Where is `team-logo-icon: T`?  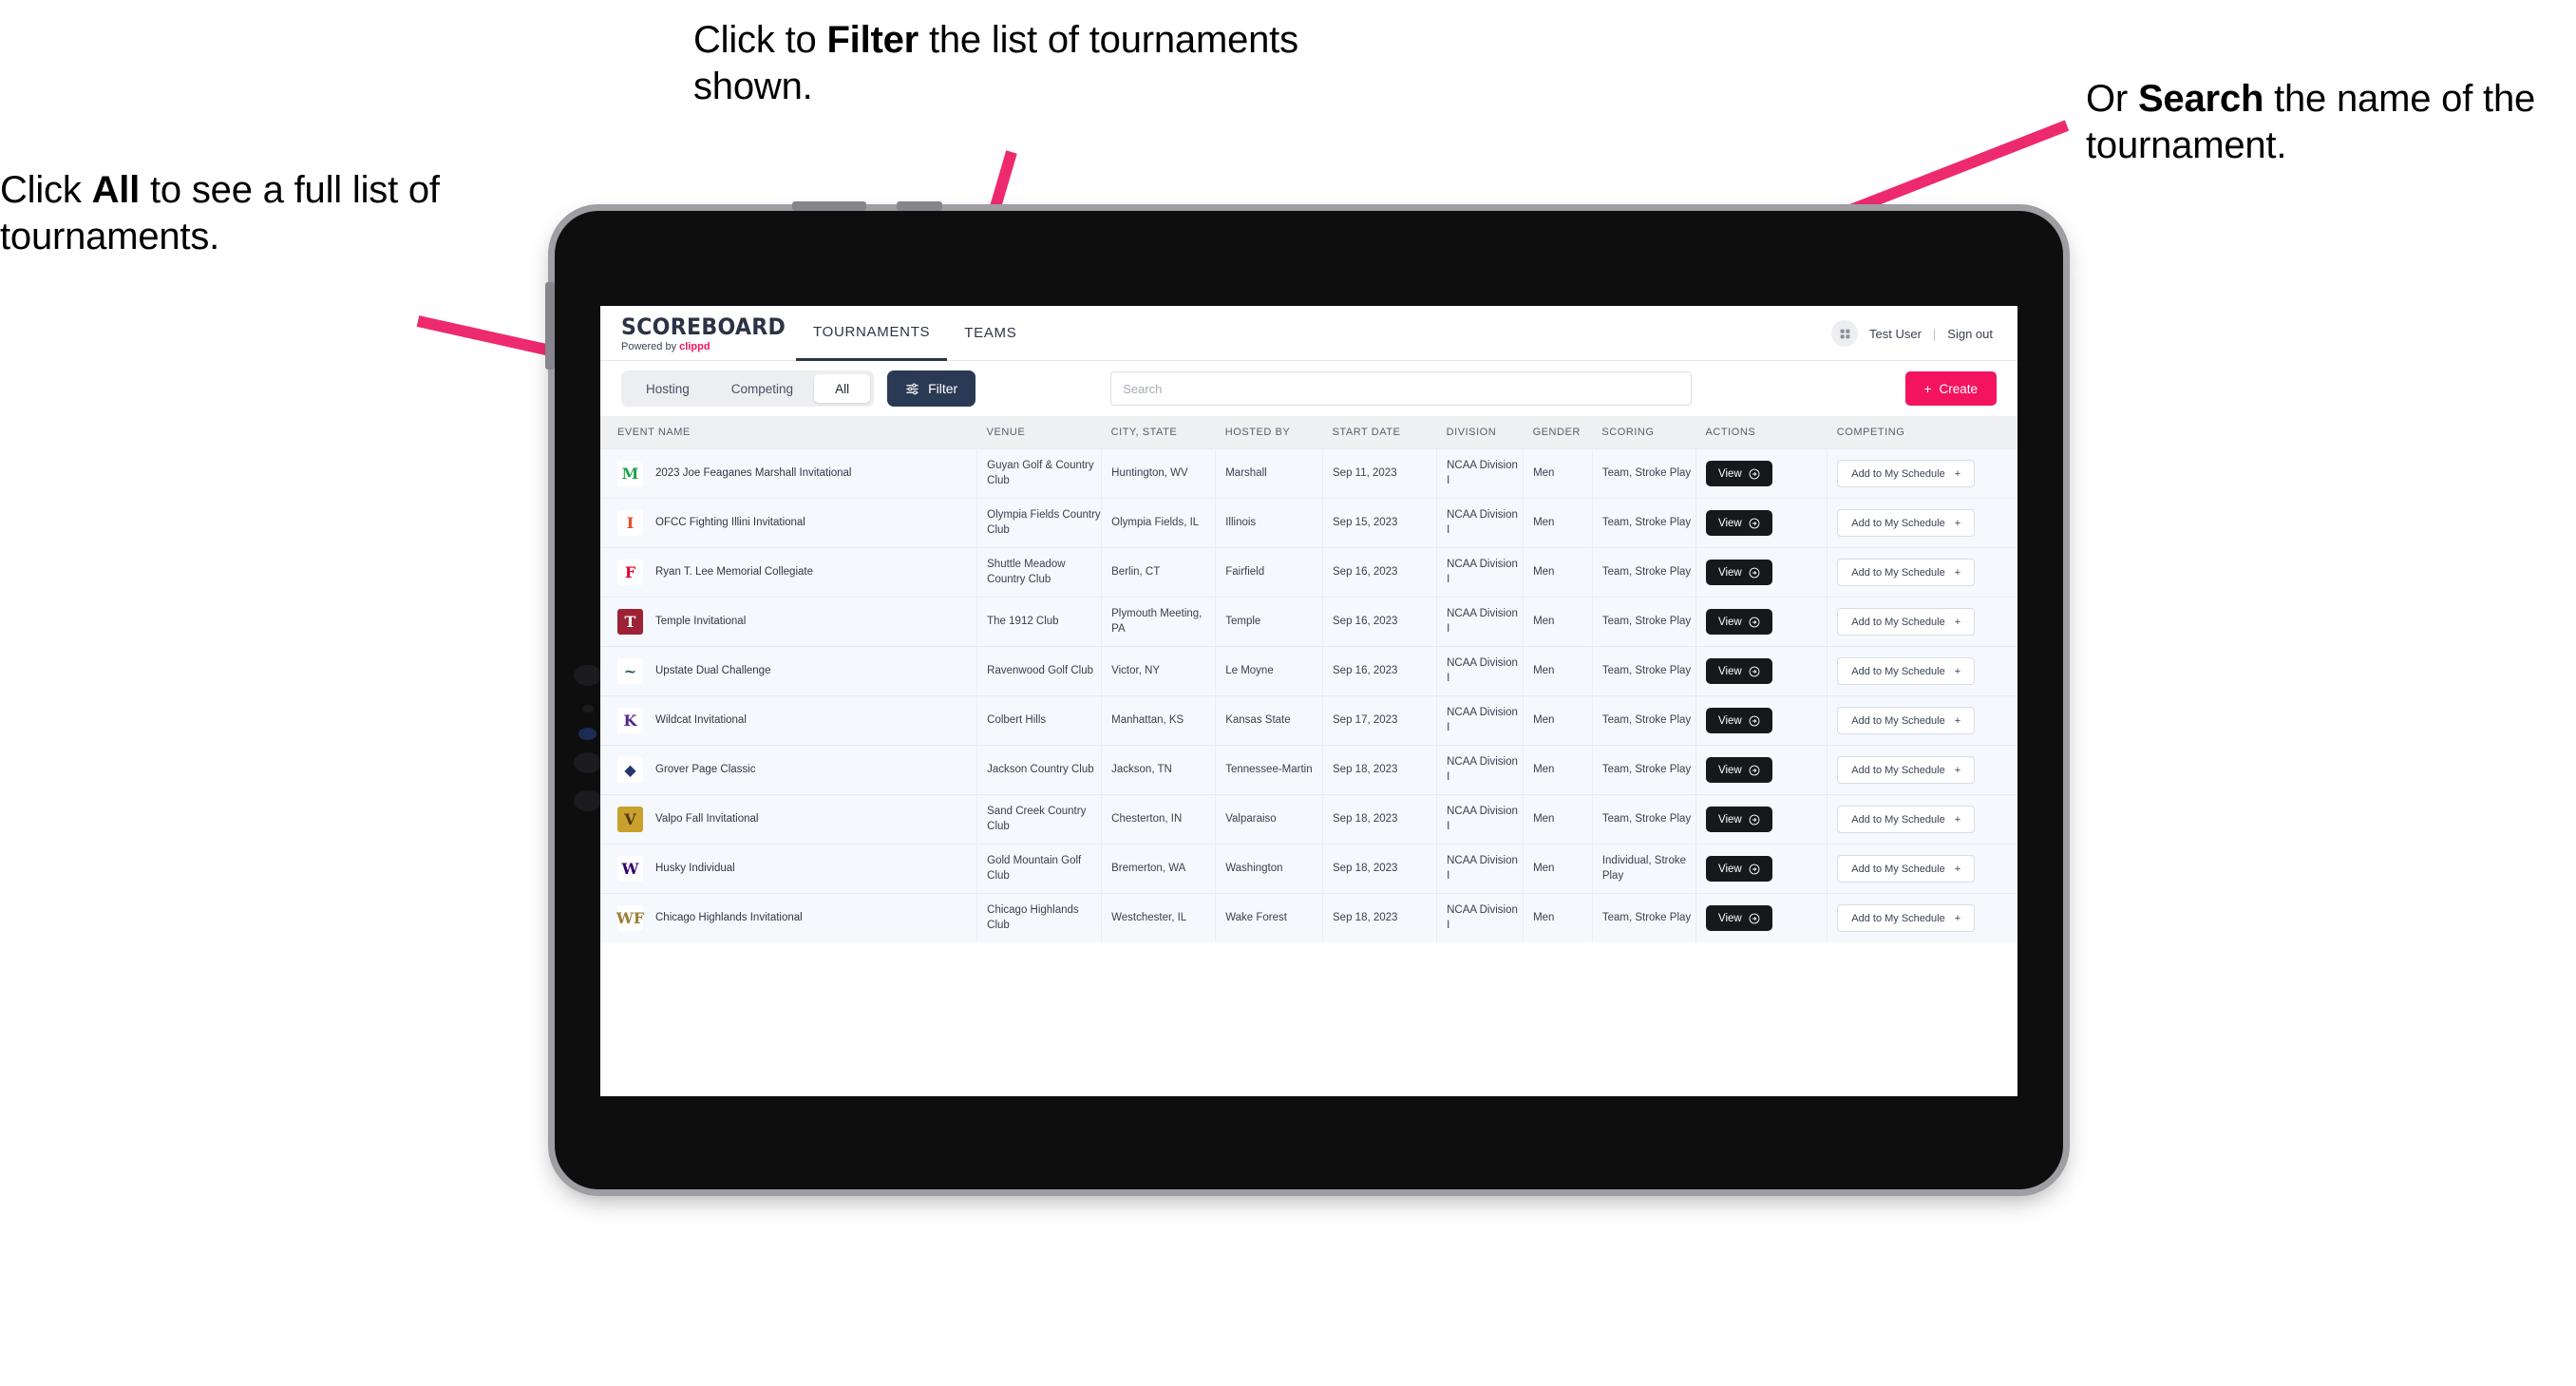
team-logo-icon: T is located at coordinates (630, 622).